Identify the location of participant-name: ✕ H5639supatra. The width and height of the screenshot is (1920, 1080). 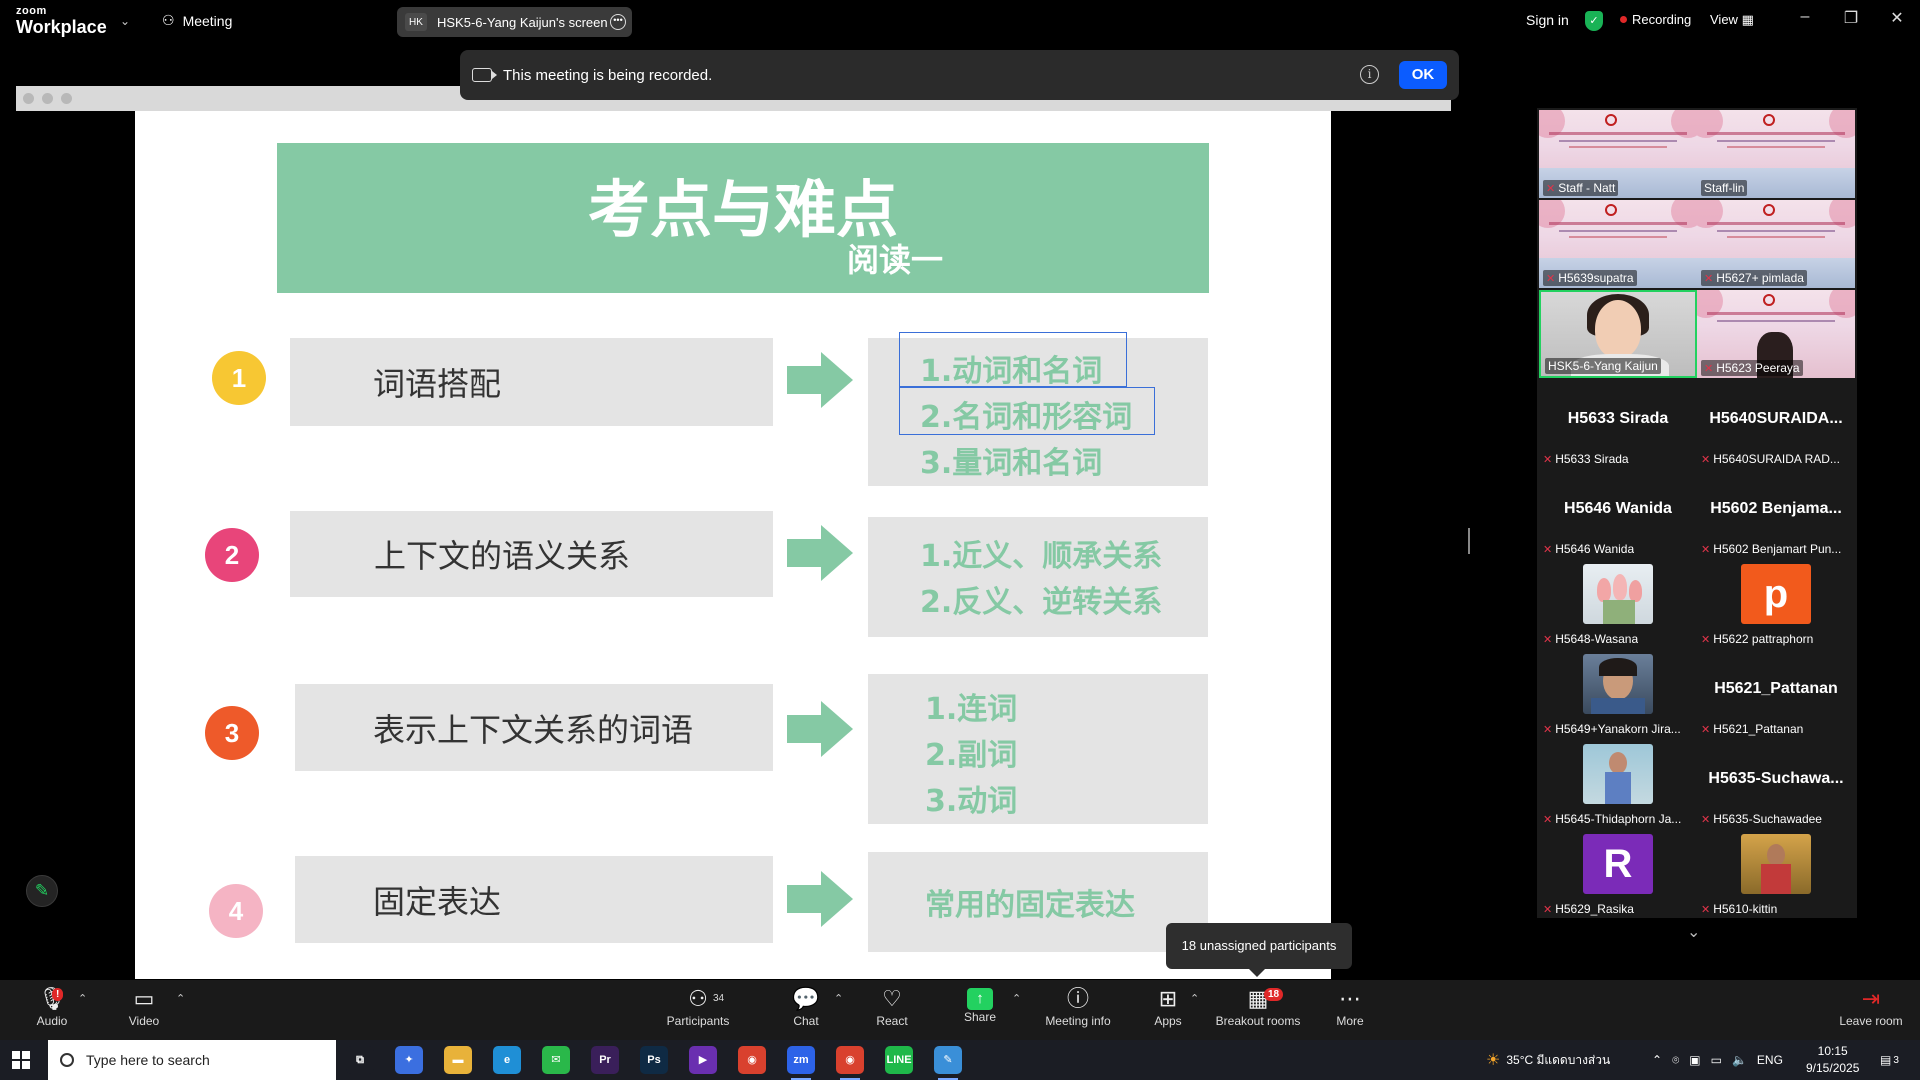
(1590, 278).